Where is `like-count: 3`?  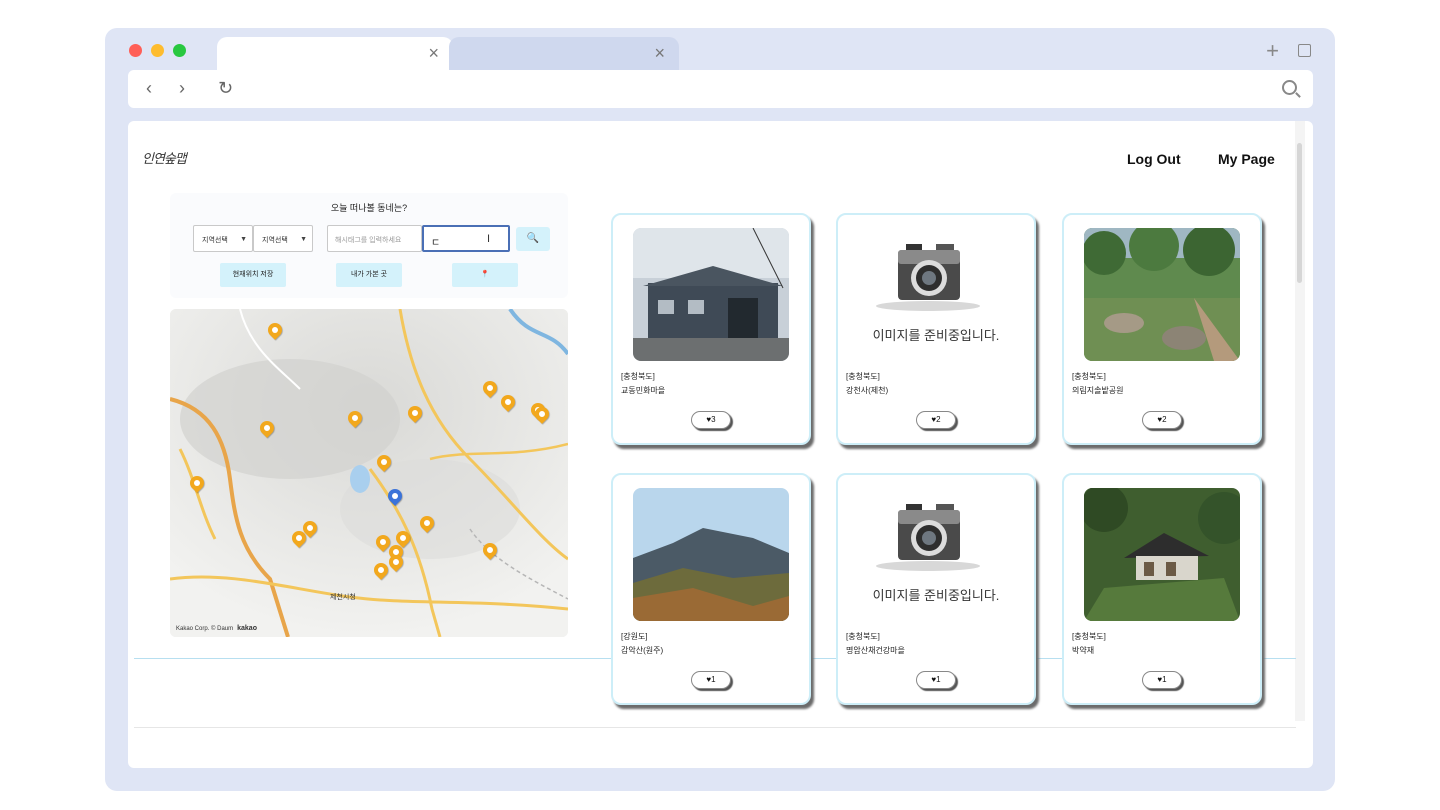 like-count: 3 is located at coordinates (713, 419).